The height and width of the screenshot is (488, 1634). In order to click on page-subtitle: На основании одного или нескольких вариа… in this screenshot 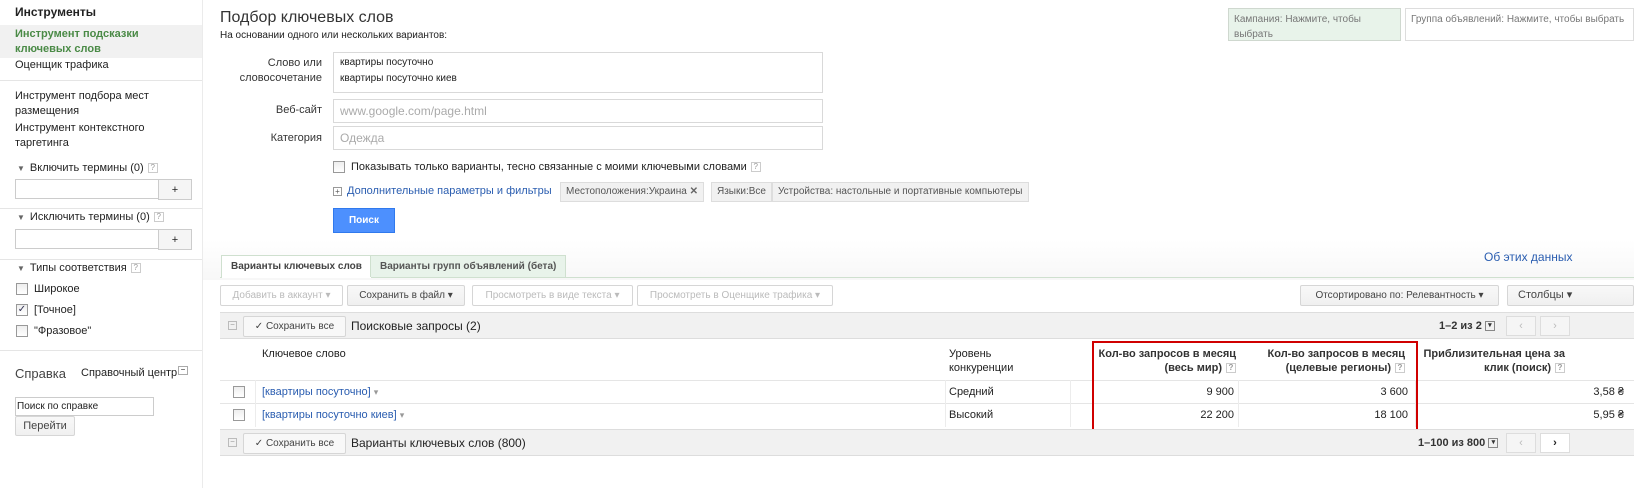, I will do `click(334, 35)`.